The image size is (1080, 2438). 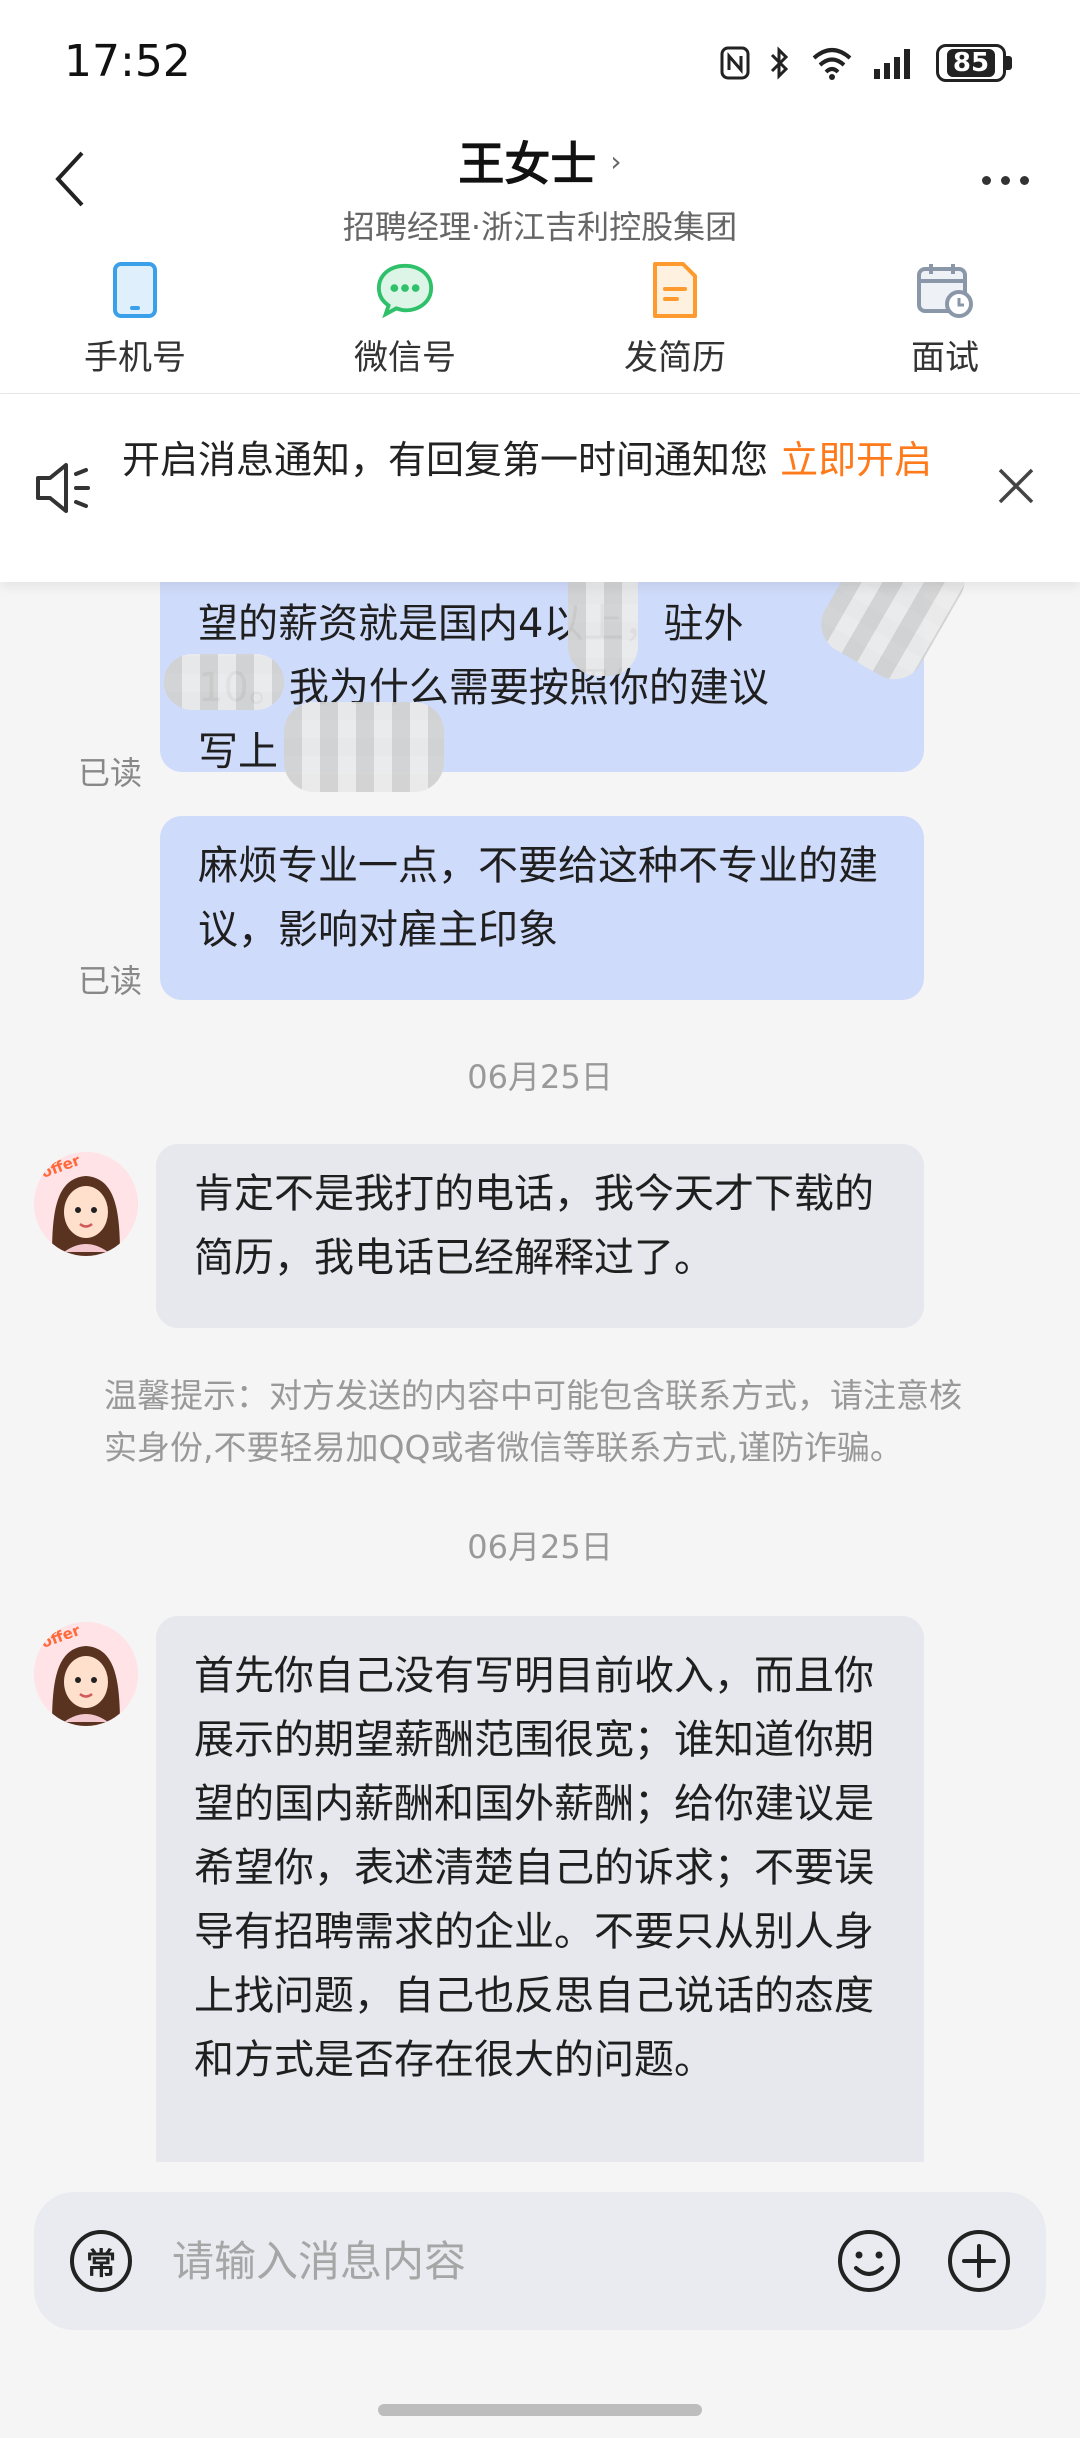 I want to click on emoji-button, so click(x=869, y=2263).